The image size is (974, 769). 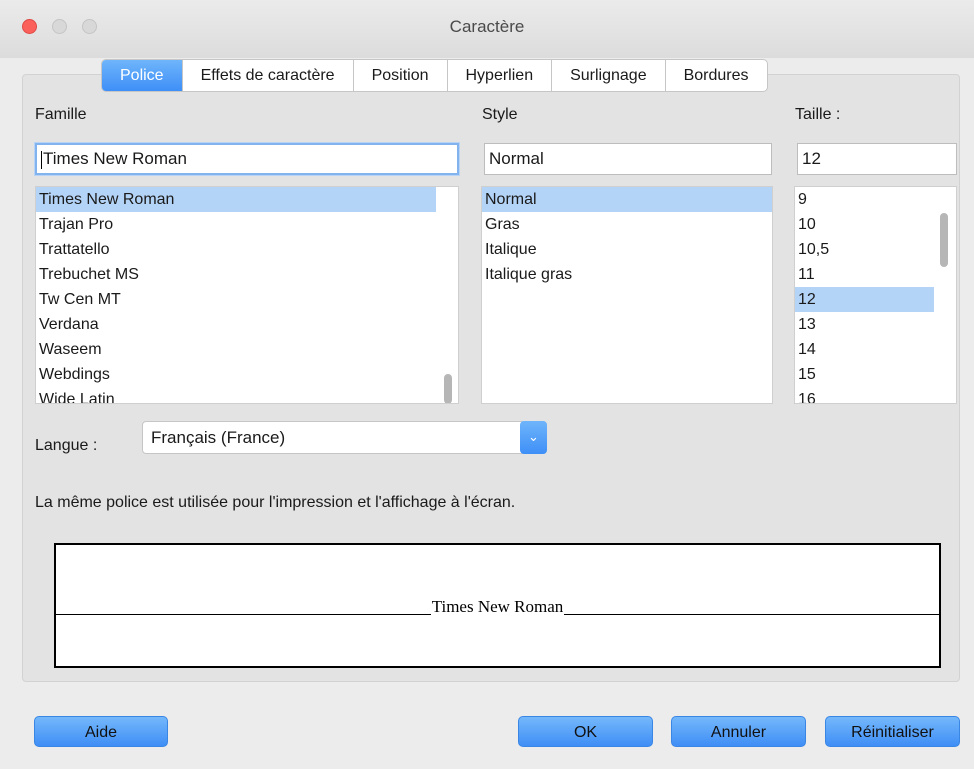 I want to click on size-list-item: 14, so click(x=864, y=349).